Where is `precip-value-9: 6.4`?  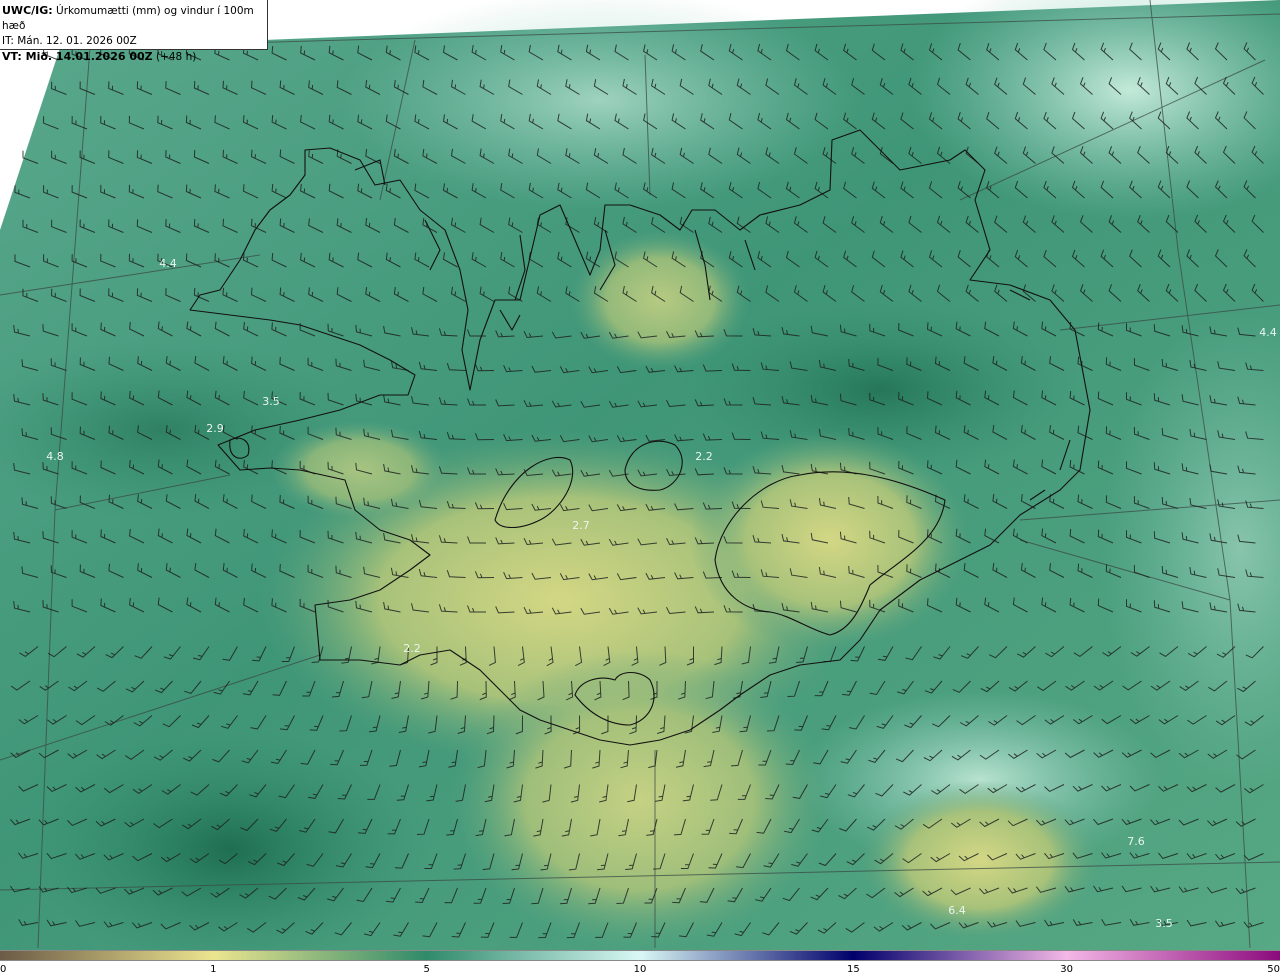
precip-value-9: 6.4 is located at coordinates (957, 910).